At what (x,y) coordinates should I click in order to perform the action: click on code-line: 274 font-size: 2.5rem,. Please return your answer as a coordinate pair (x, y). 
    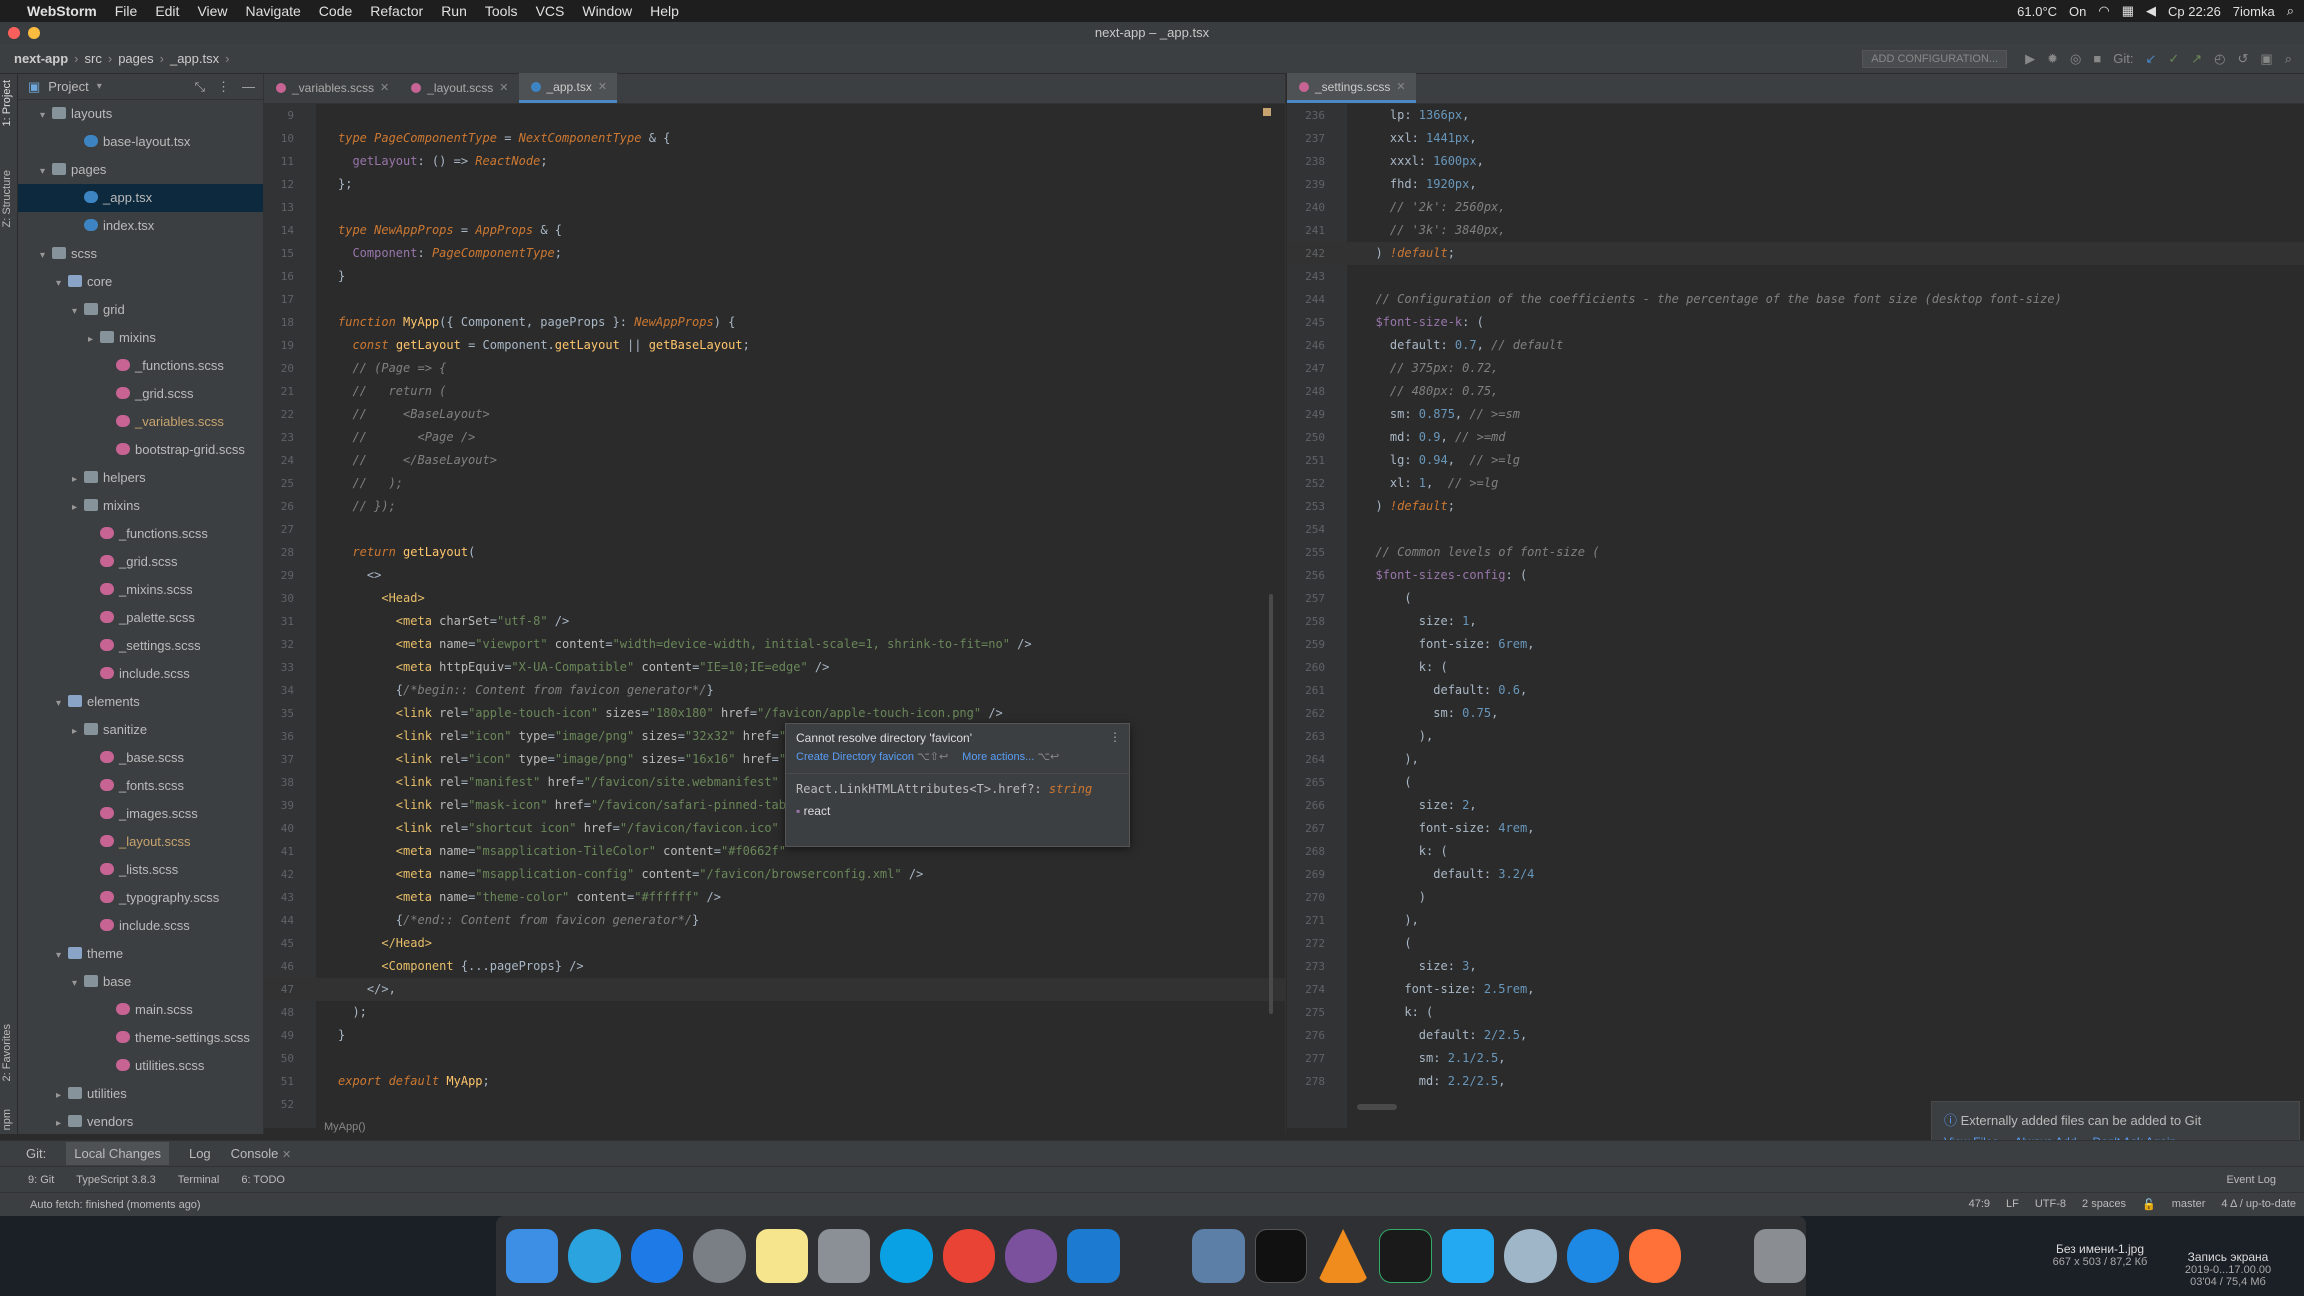
    Looking at the image, I should click on (1795, 989).